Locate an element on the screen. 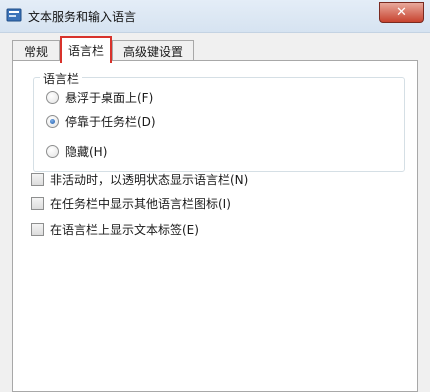 This screenshot has width=430, height=392. group-title: 语言栏 is located at coordinates (61, 78).